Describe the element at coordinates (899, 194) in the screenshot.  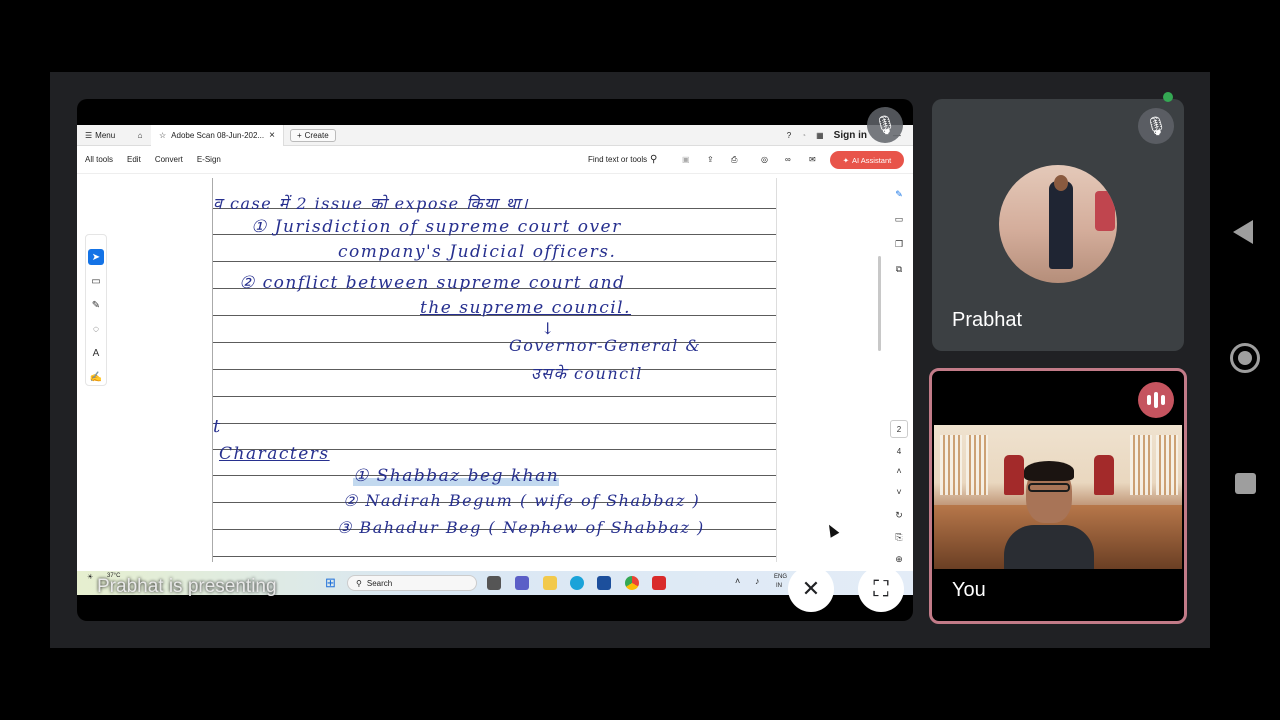
I see `edit-pdf-icon: ✎` at that location.